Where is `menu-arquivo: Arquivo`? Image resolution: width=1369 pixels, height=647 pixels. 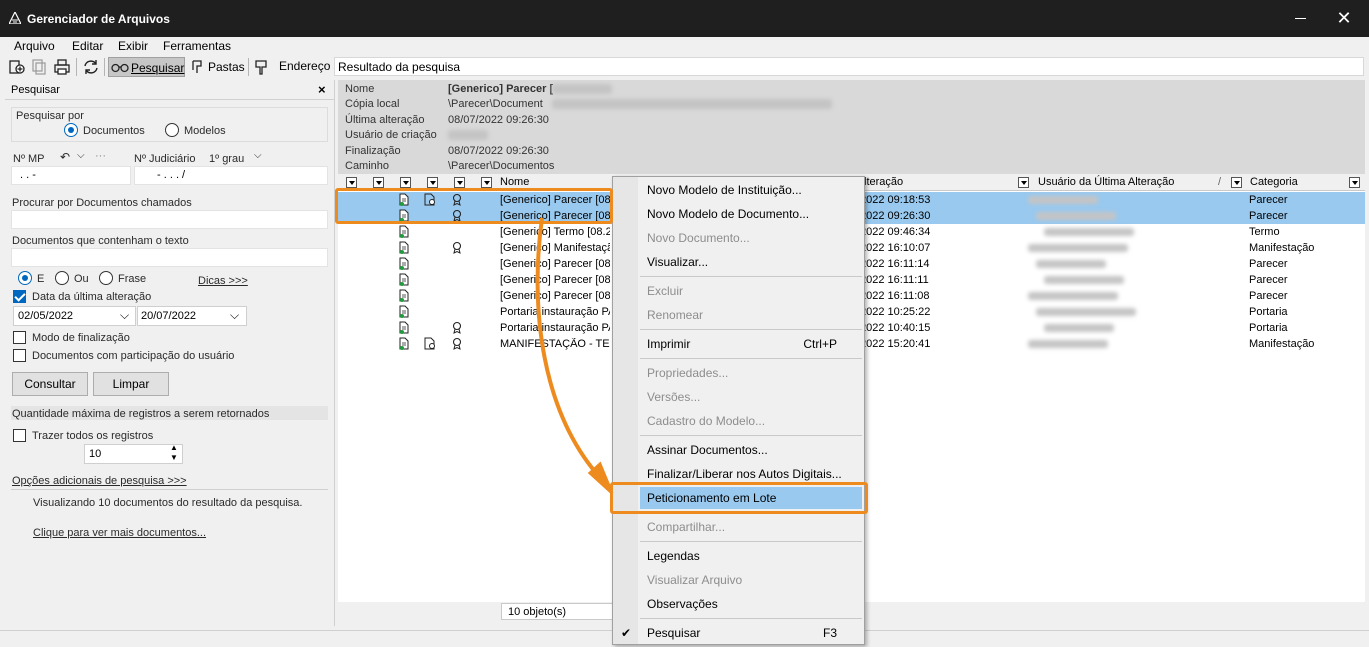 menu-arquivo: Arquivo is located at coordinates (34, 46).